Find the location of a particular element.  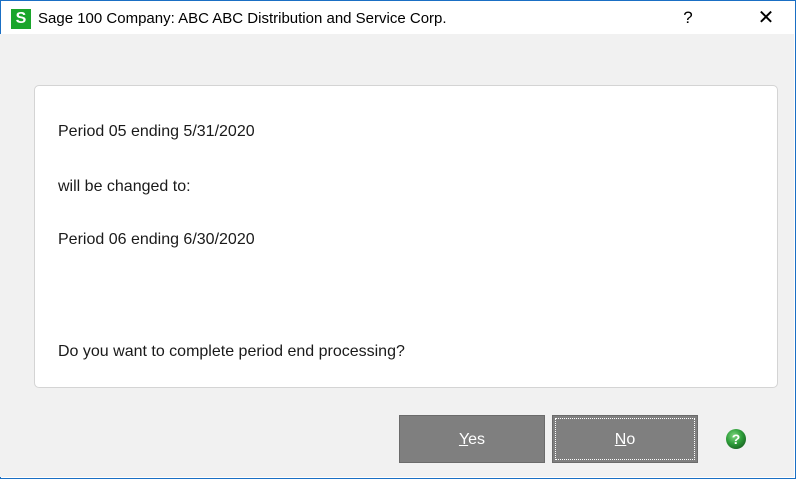

no-button: No is located at coordinates (625, 439).